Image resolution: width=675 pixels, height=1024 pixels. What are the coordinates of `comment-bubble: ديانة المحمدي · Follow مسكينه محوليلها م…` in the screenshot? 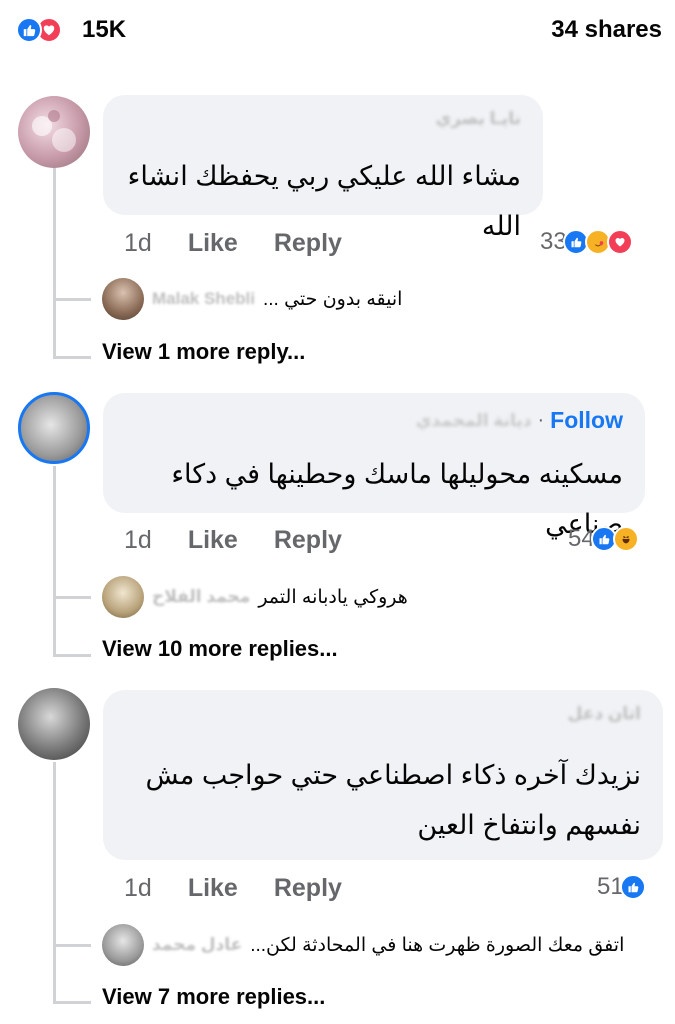 It's located at (374, 466).